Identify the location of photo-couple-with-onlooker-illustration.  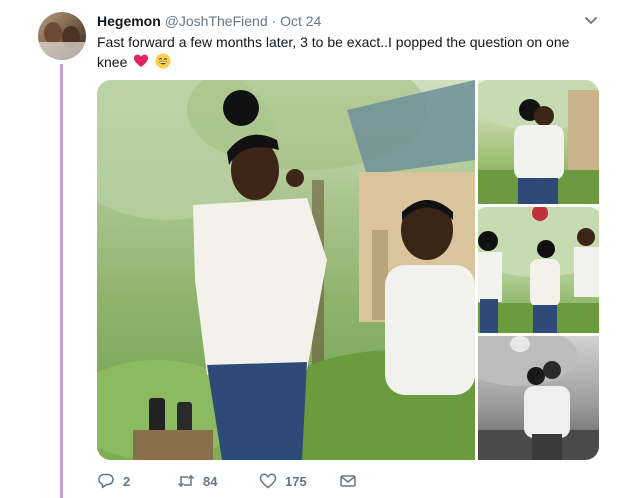
(538, 270).